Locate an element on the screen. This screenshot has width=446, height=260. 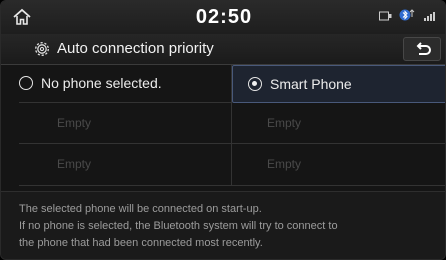
option-label: No phone selected. is located at coordinates (101, 83).